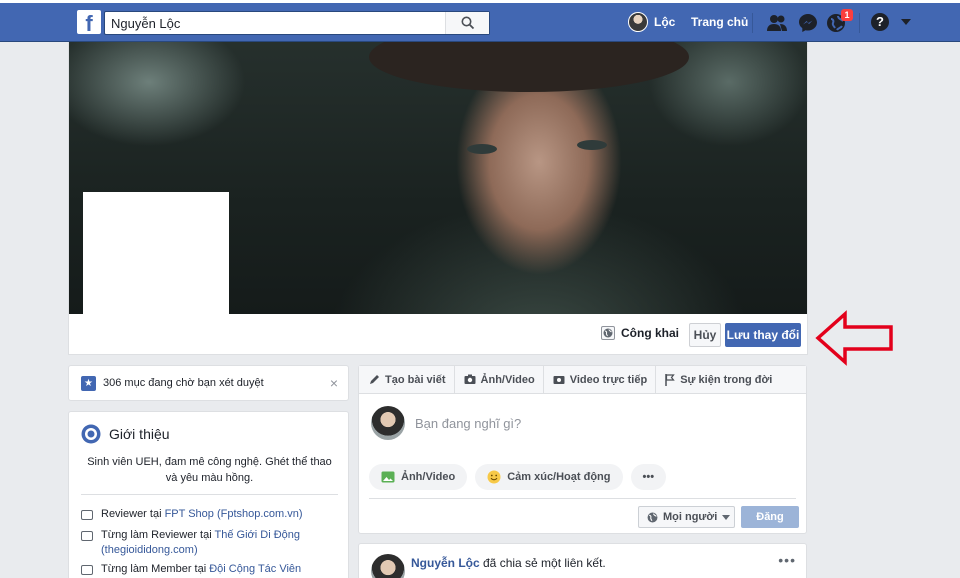 The width and height of the screenshot is (960, 578). I want to click on smiley-icon, so click(494, 477).